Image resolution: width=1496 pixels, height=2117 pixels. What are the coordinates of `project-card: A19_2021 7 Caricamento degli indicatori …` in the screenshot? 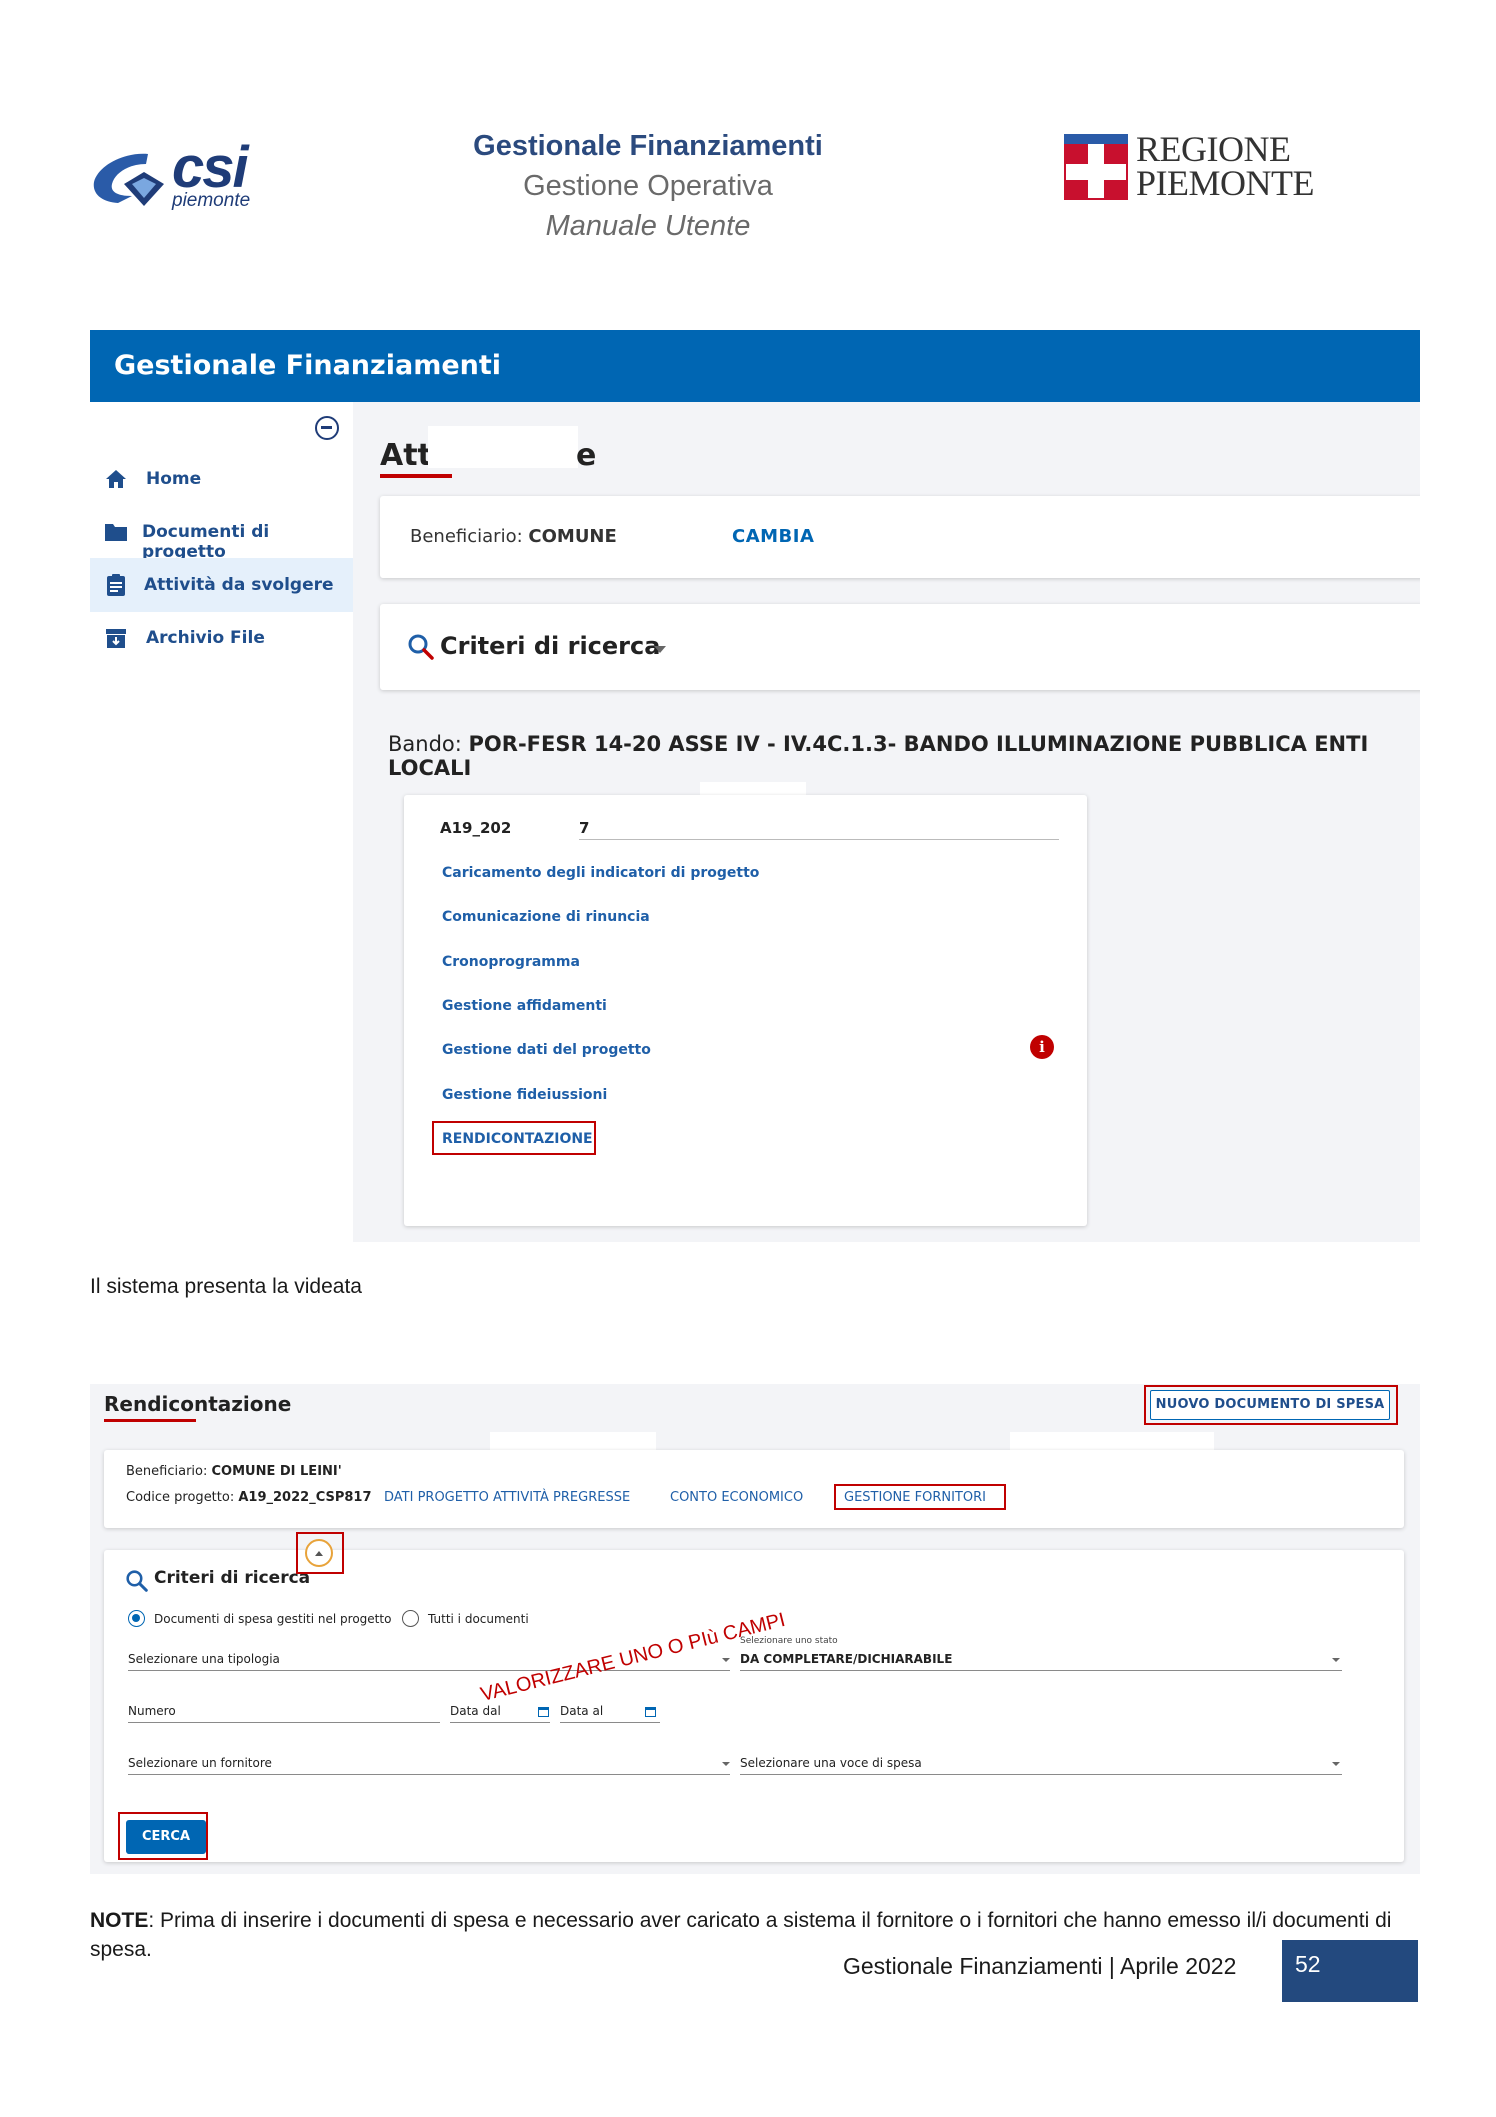 It's located at (745, 1010).